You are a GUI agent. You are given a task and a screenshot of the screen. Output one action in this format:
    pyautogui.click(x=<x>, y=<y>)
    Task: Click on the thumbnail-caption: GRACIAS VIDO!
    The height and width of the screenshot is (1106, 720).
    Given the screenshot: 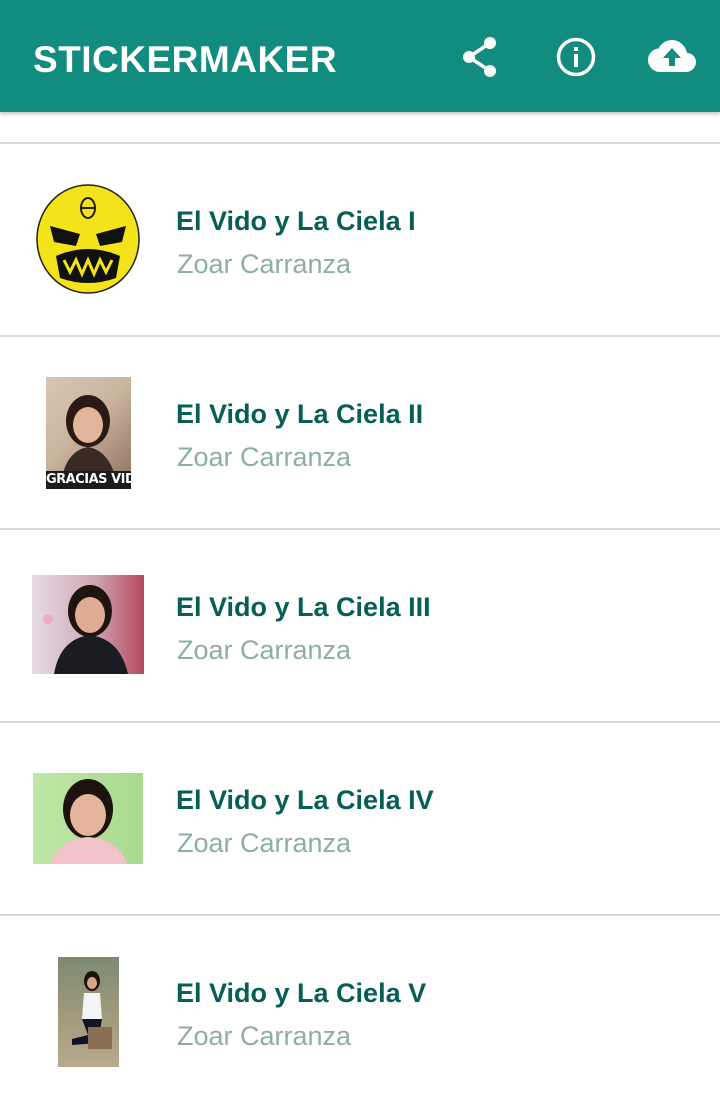 What is the action you would take?
    pyautogui.click(x=88, y=480)
    